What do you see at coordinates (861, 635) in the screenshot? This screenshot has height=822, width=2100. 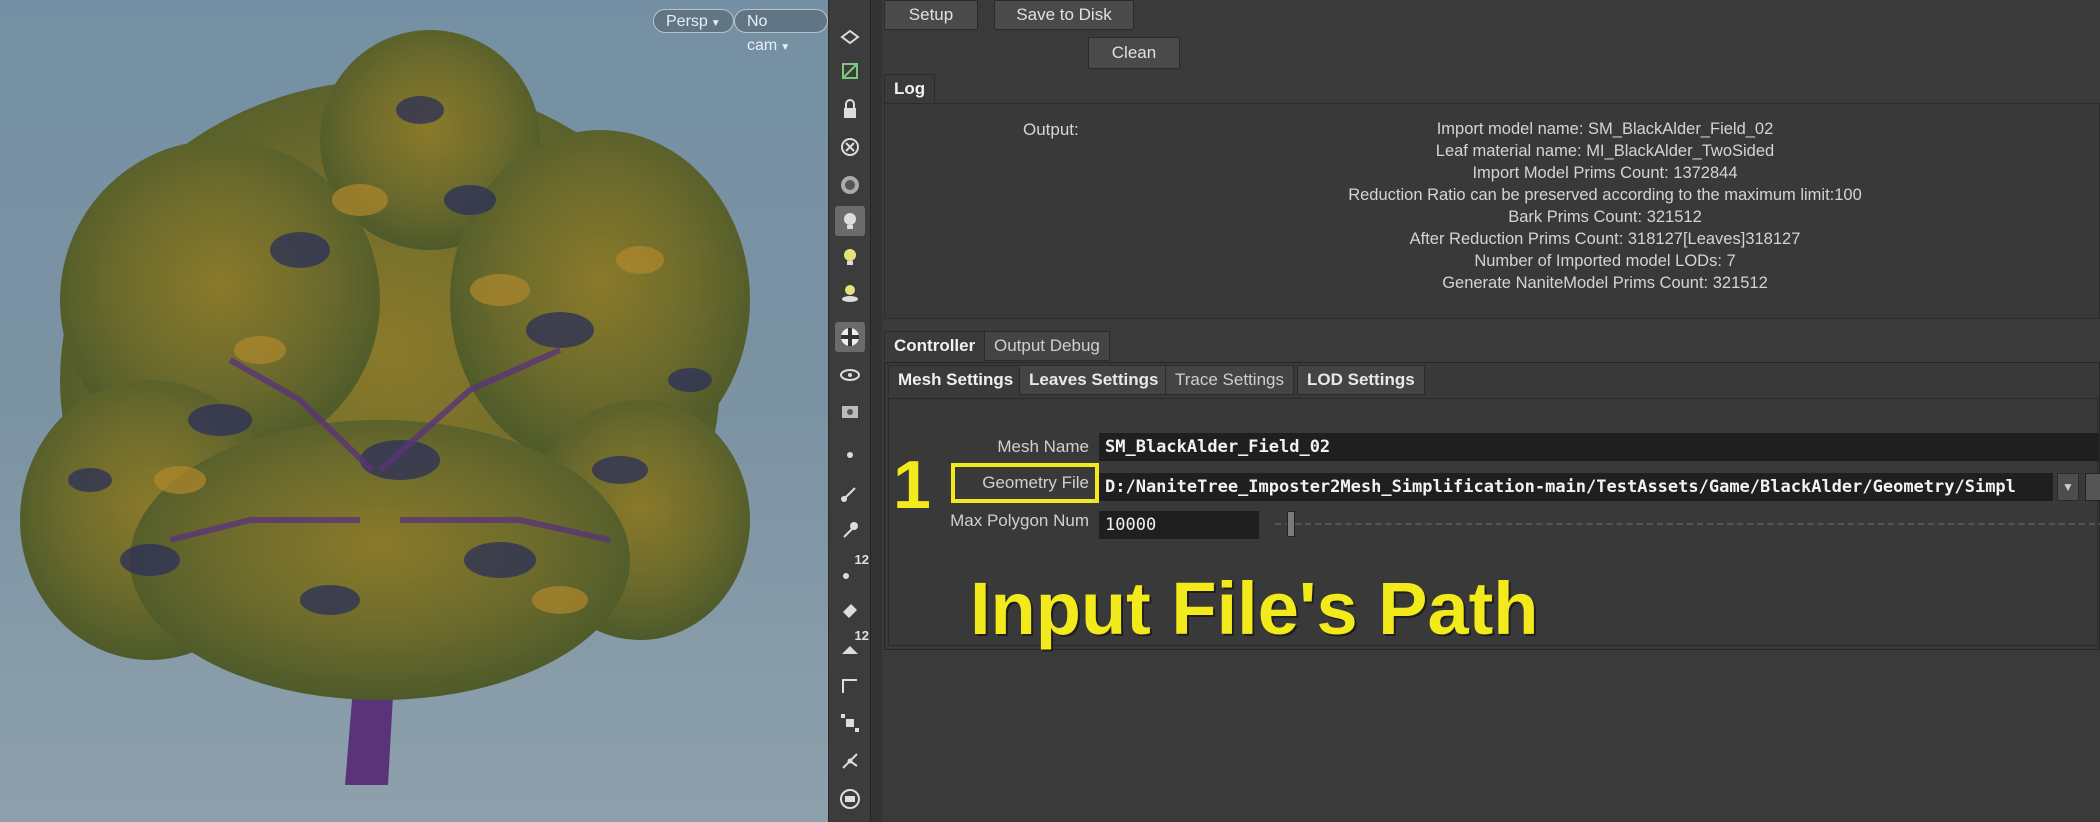 I see `prim-number-badge: 12` at bounding box center [861, 635].